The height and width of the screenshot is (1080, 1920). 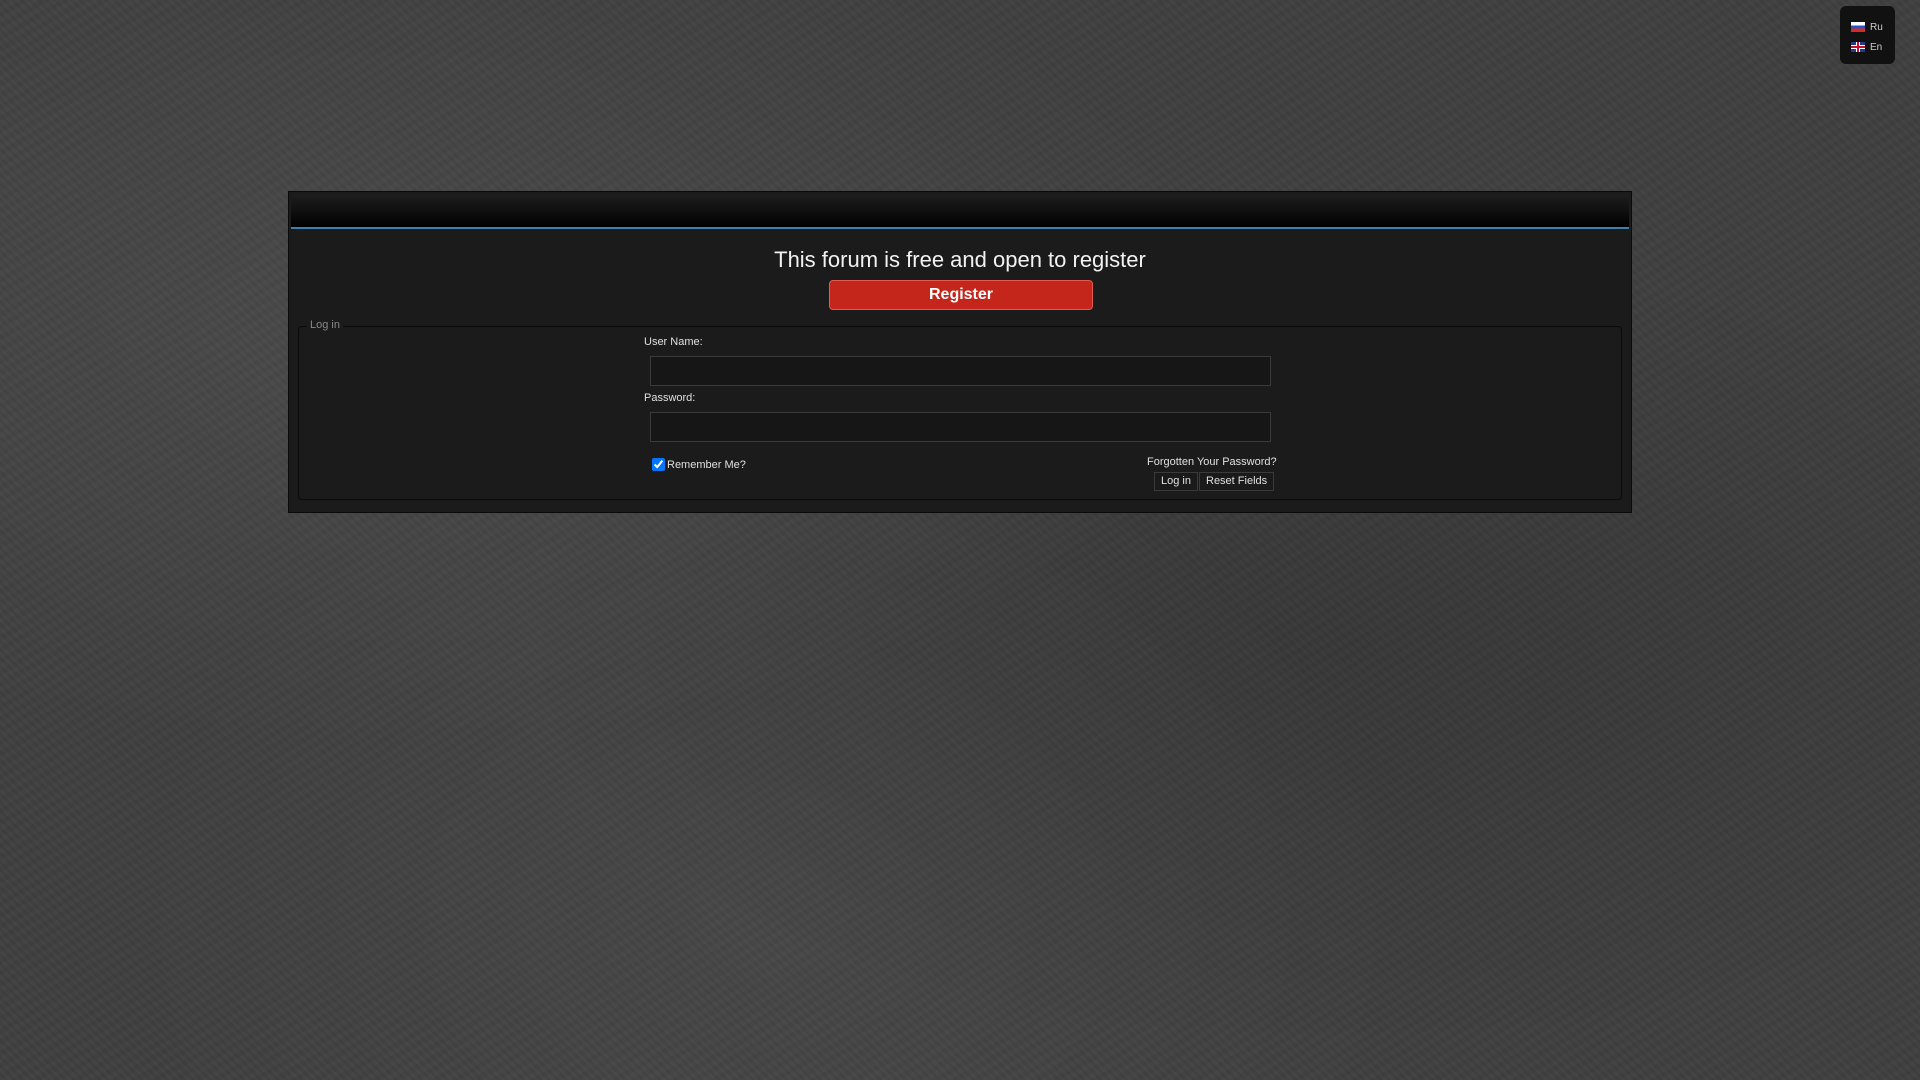 I want to click on language-switcher: Ru En, so click(x=1867, y=35).